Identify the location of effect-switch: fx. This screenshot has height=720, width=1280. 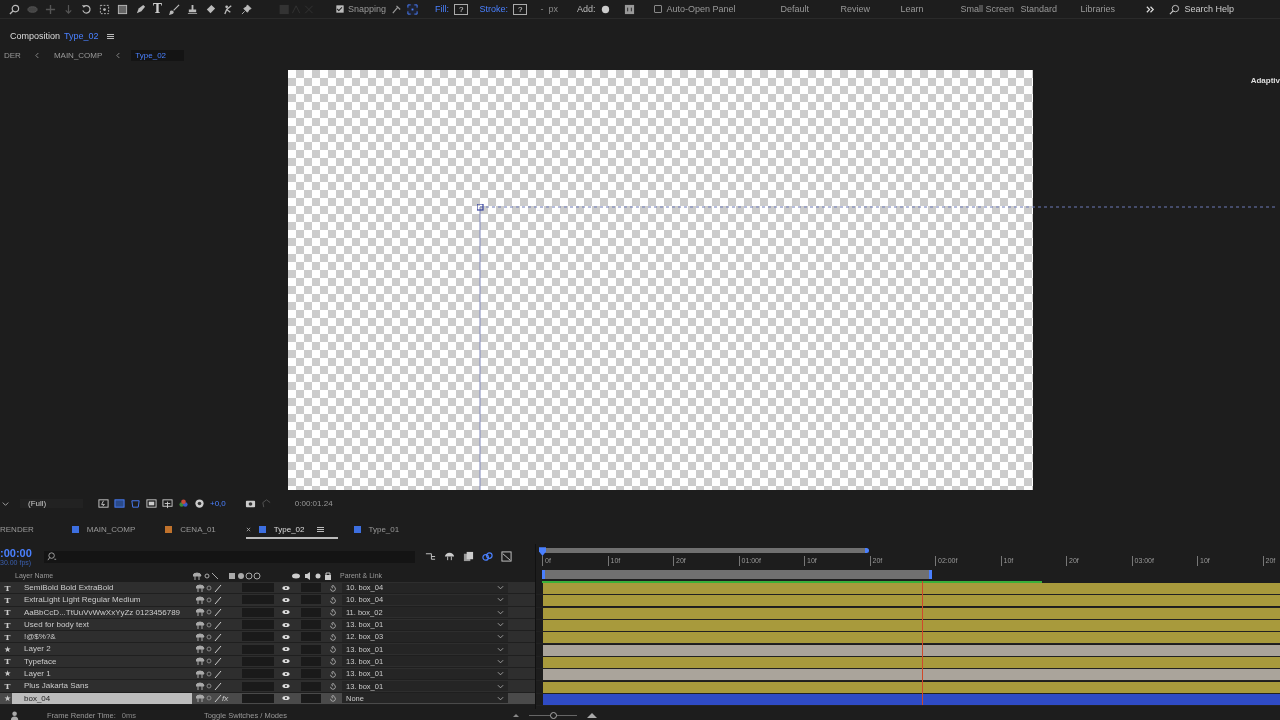
(228, 698).